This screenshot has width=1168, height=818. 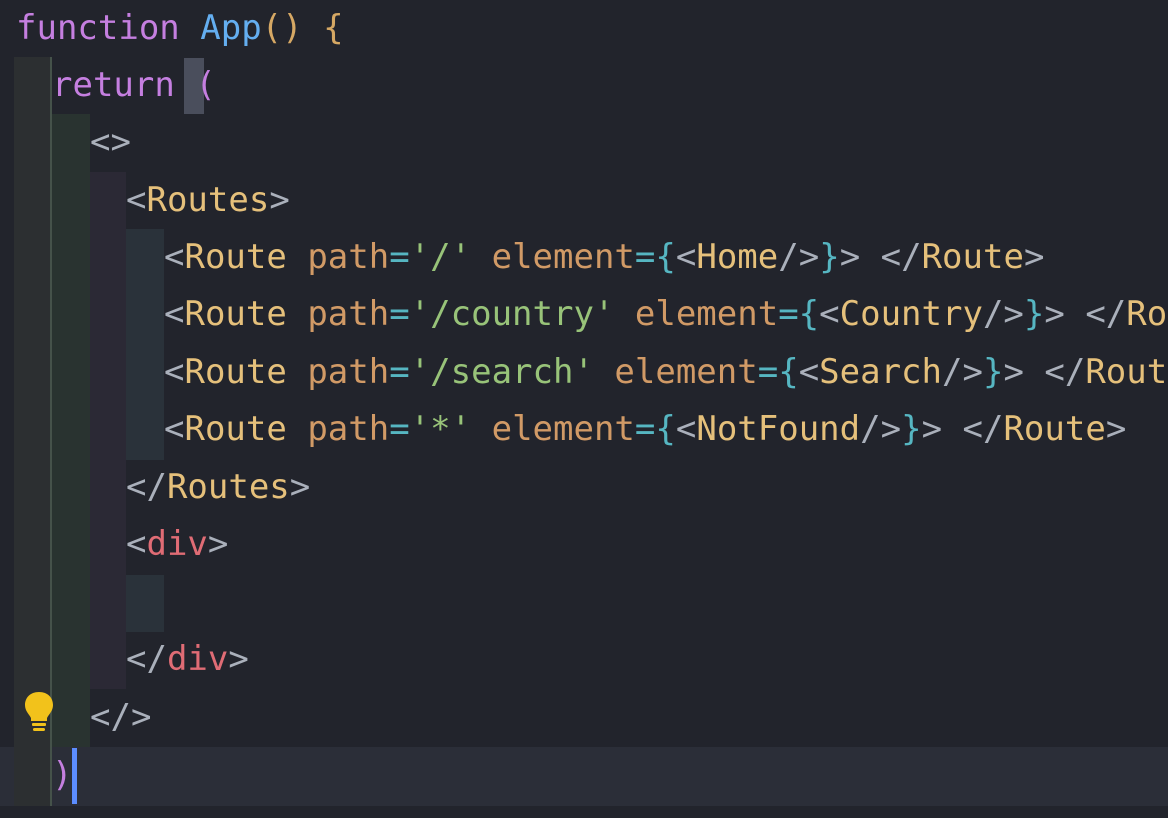 What do you see at coordinates (512, 314) in the screenshot?
I see `path-value: '/country'` at bounding box center [512, 314].